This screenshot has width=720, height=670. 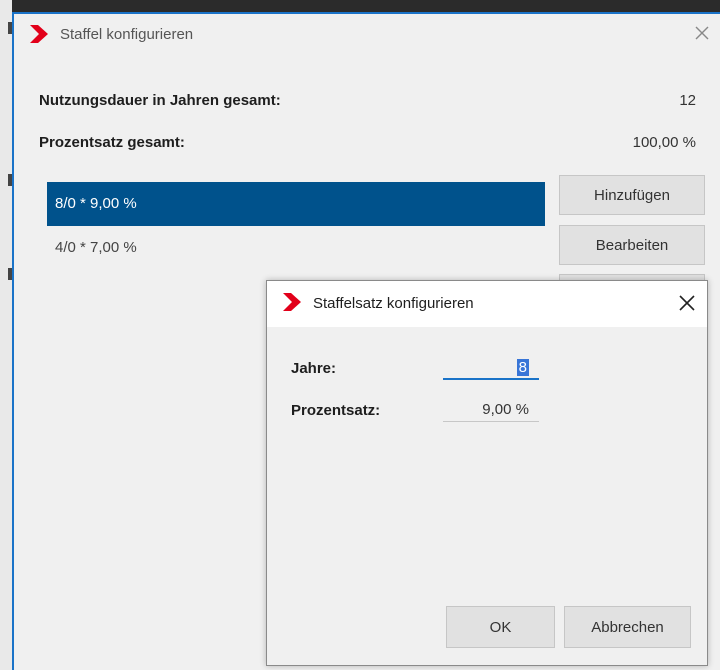 What do you see at coordinates (314, 368) in the screenshot?
I see `years-label: Jahre:` at bounding box center [314, 368].